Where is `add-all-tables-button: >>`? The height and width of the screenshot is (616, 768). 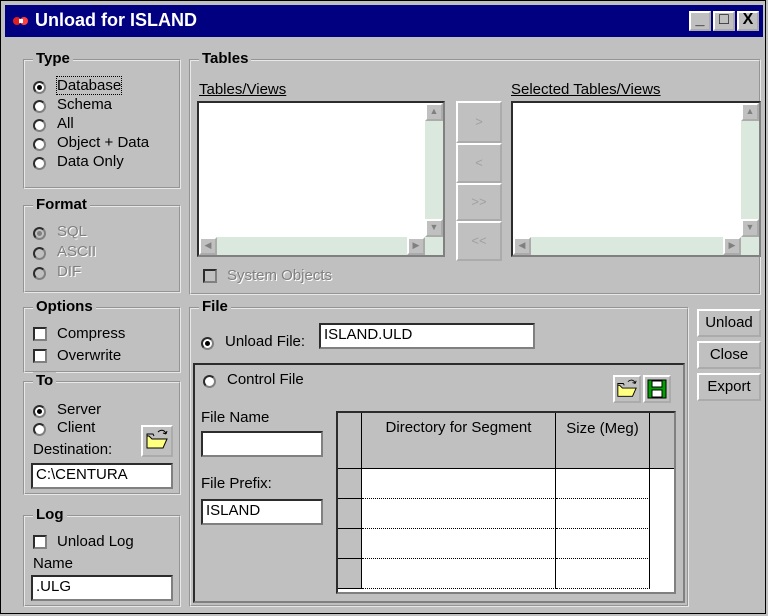
add-all-tables-button: >> is located at coordinates (479, 202).